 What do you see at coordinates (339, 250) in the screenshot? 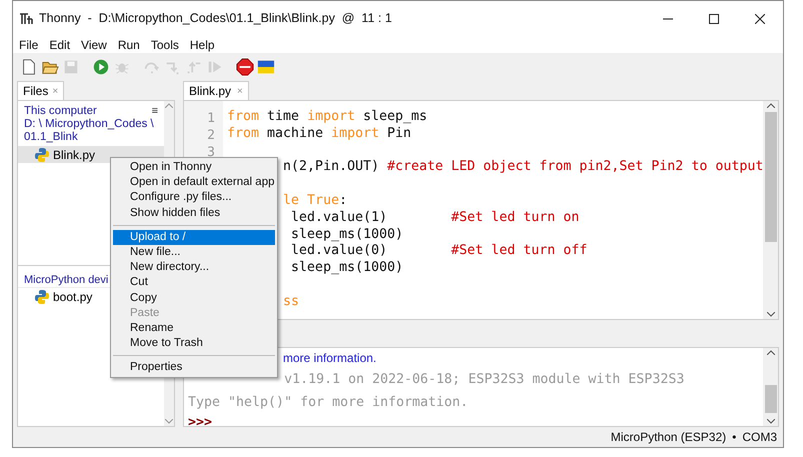
I see `code-text: led.value(0)` at bounding box center [339, 250].